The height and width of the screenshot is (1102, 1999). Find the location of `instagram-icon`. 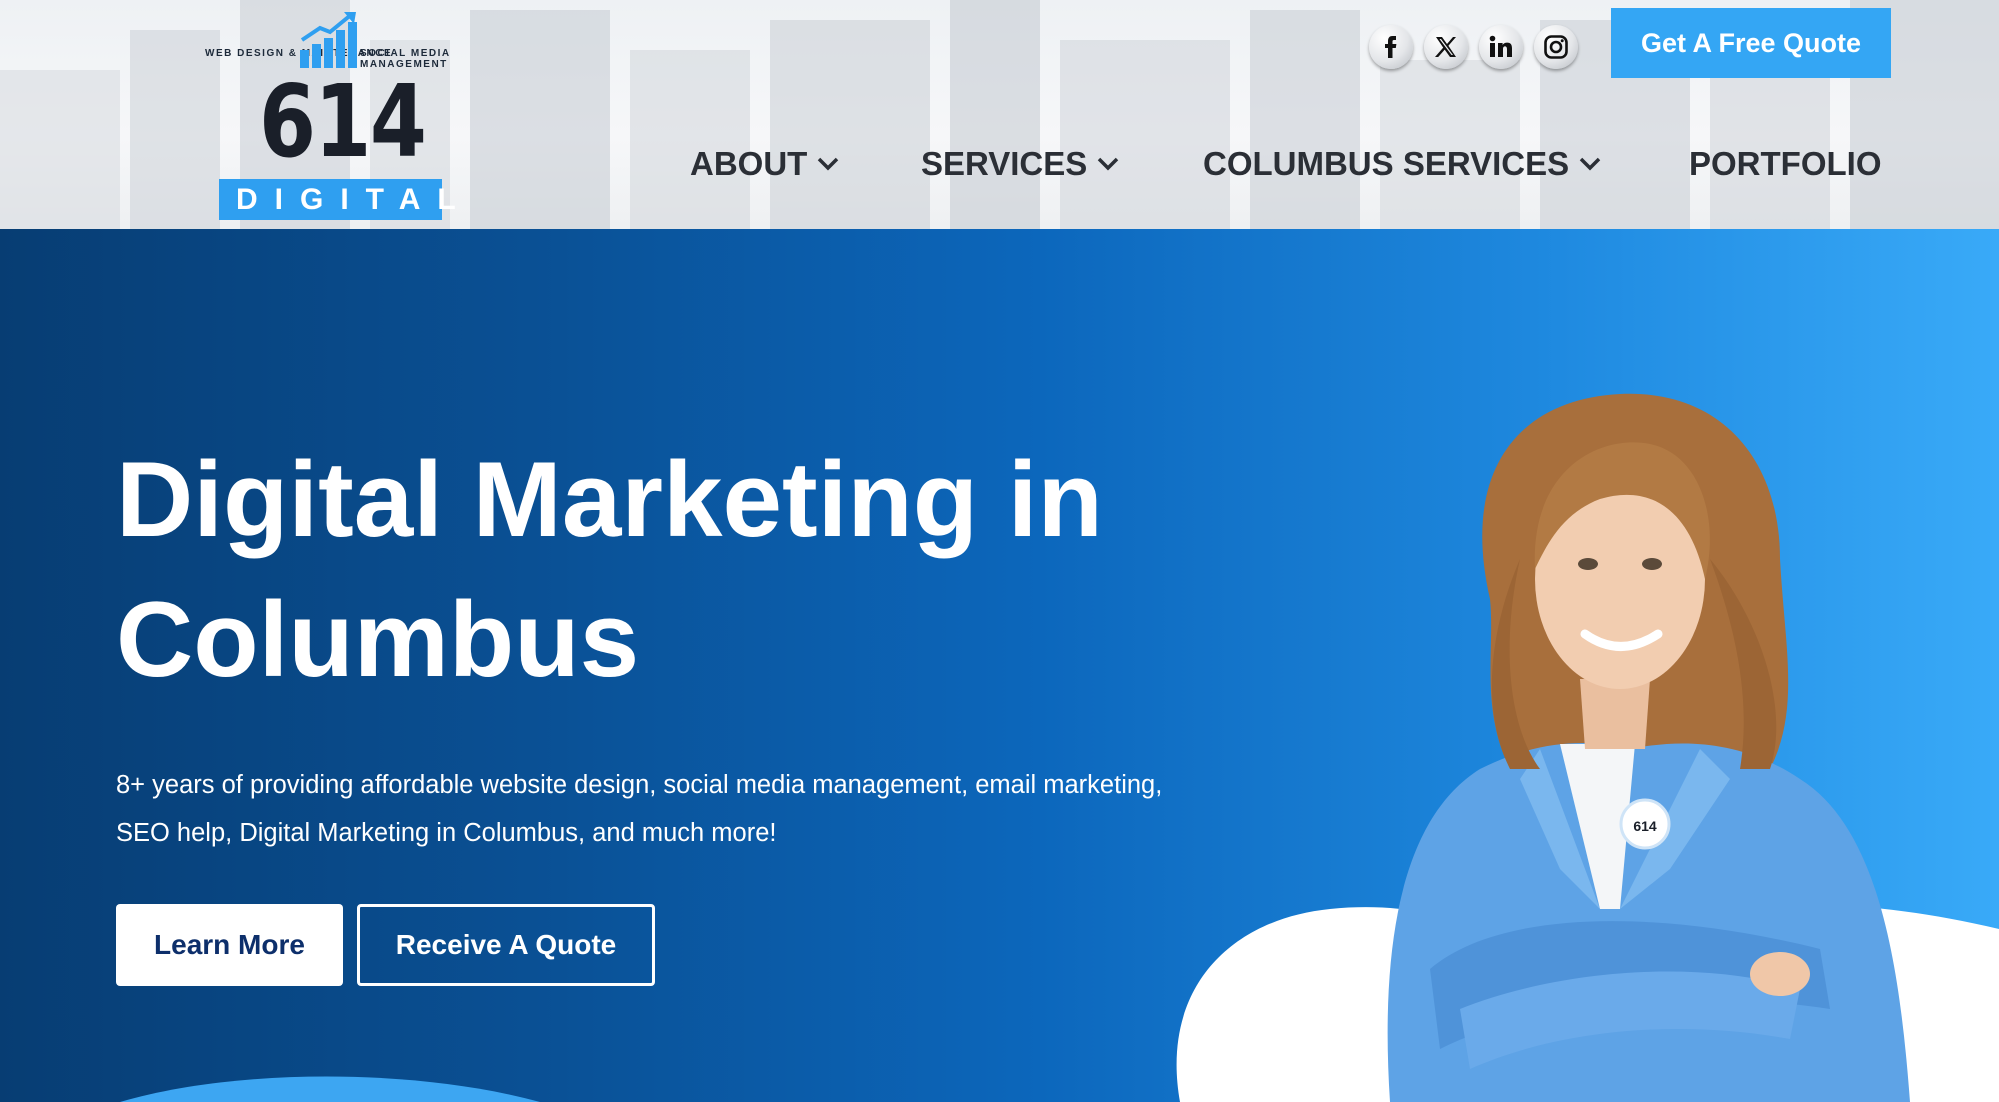

instagram-icon is located at coordinates (1556, 47).